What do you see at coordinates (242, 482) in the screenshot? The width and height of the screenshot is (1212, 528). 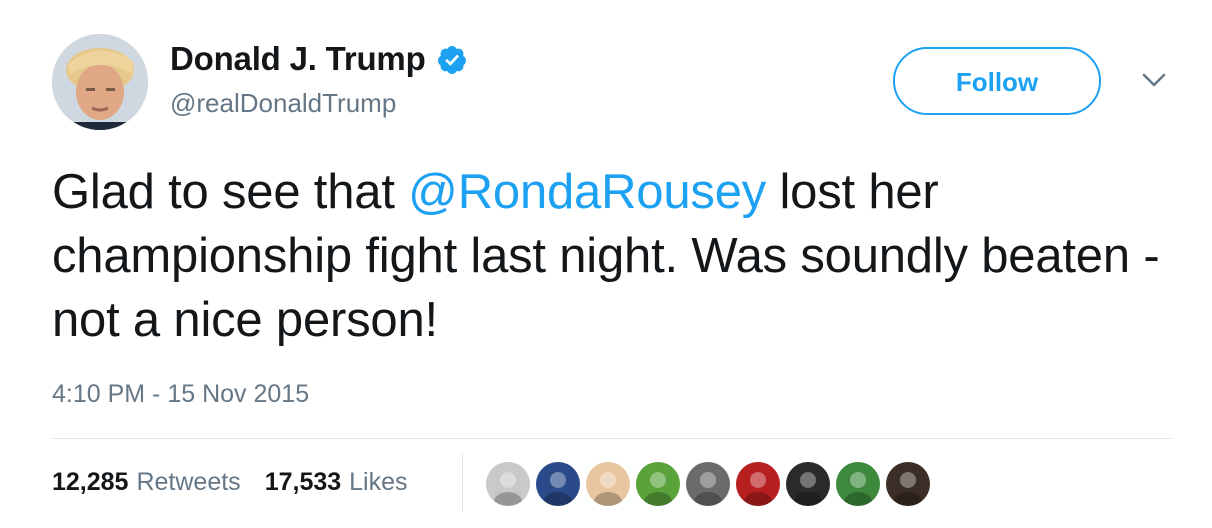 I see `tweet-stats: 12,285 Retweets 17,533 Likes` at bounding box center [242, 482].